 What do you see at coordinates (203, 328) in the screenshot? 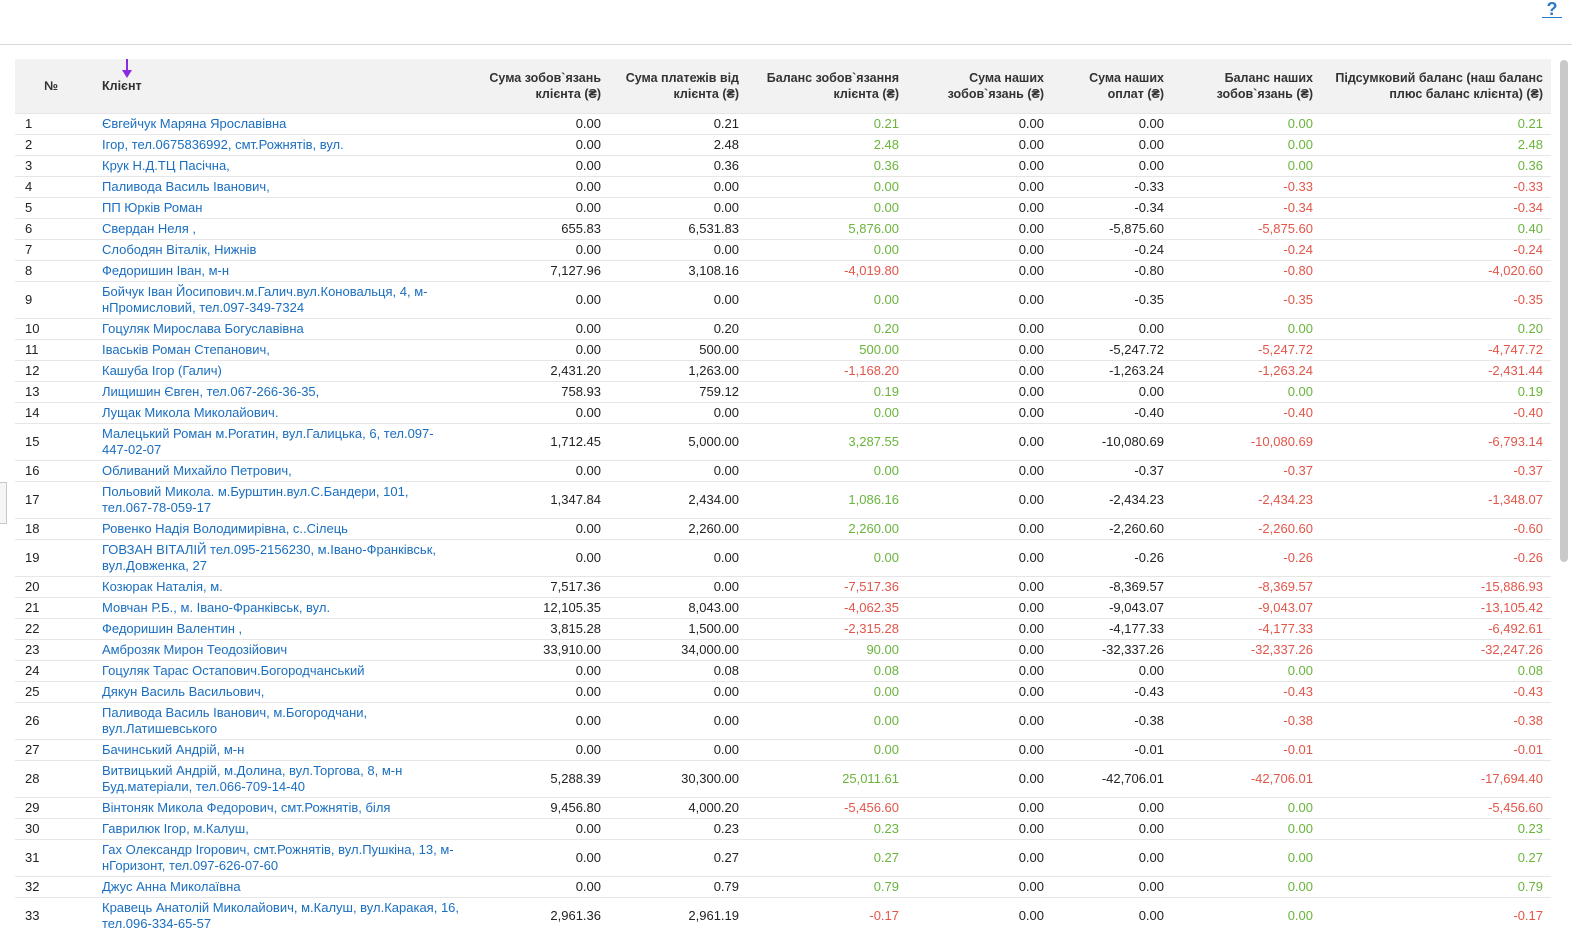
I see `client-link: Гоцуляк Мирослава Богуславівна` at bounding box center [203, 328].